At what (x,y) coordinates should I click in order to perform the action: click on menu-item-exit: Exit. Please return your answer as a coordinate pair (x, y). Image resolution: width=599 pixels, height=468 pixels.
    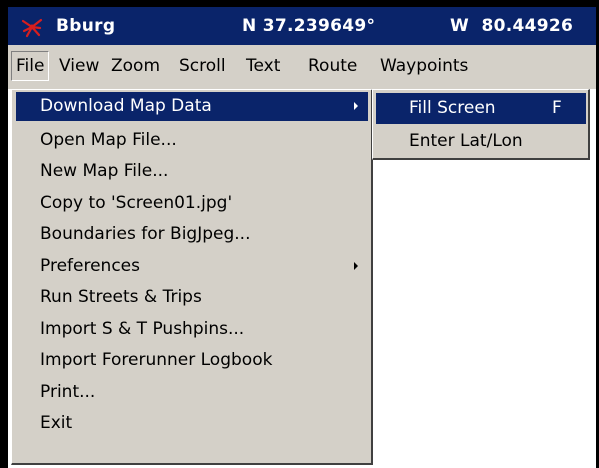
    Looking at the image, I should click on (192, 423).